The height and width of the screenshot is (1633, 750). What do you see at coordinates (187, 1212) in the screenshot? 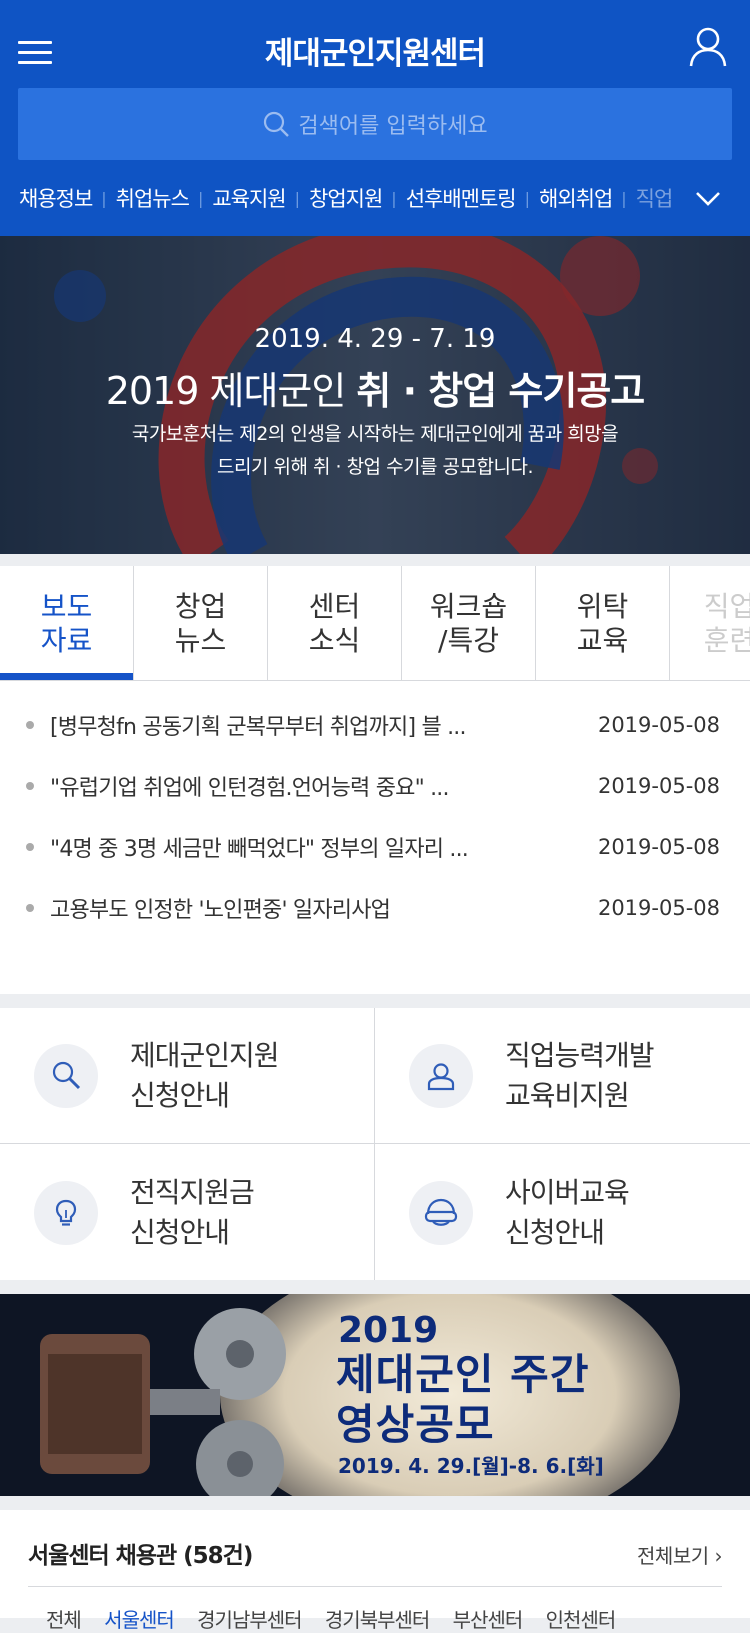
I see `service-transition-grant: 전직지원금 신청안내` at bounding box center [187, 1212].